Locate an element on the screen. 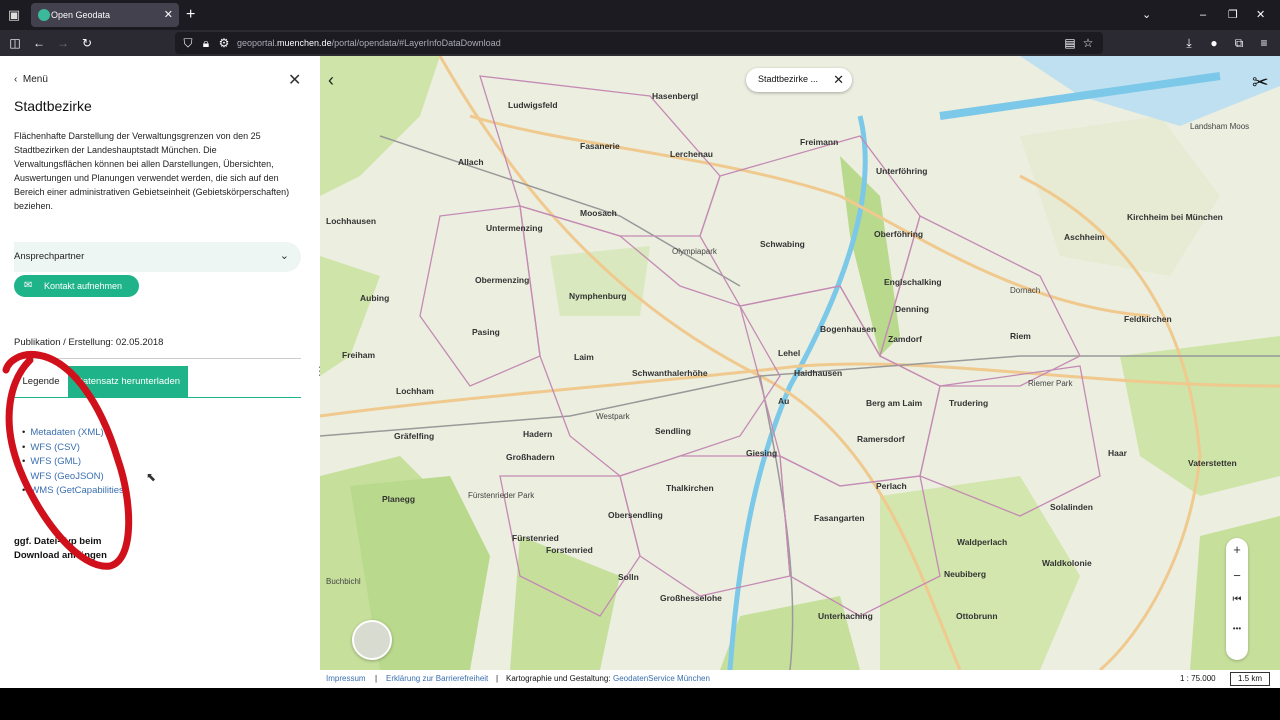 The height and width of the screenshot is (720, 1280). permissions-icon: ⚙ is located at coordinates (224, 43).